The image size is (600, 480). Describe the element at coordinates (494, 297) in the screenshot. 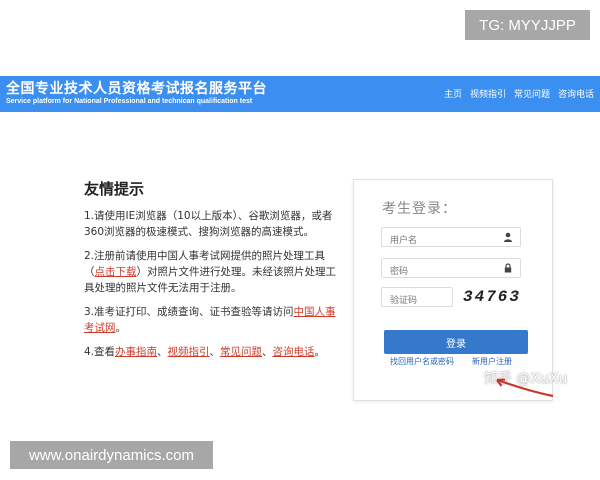

I see `captcha-image: 34763` at that location.